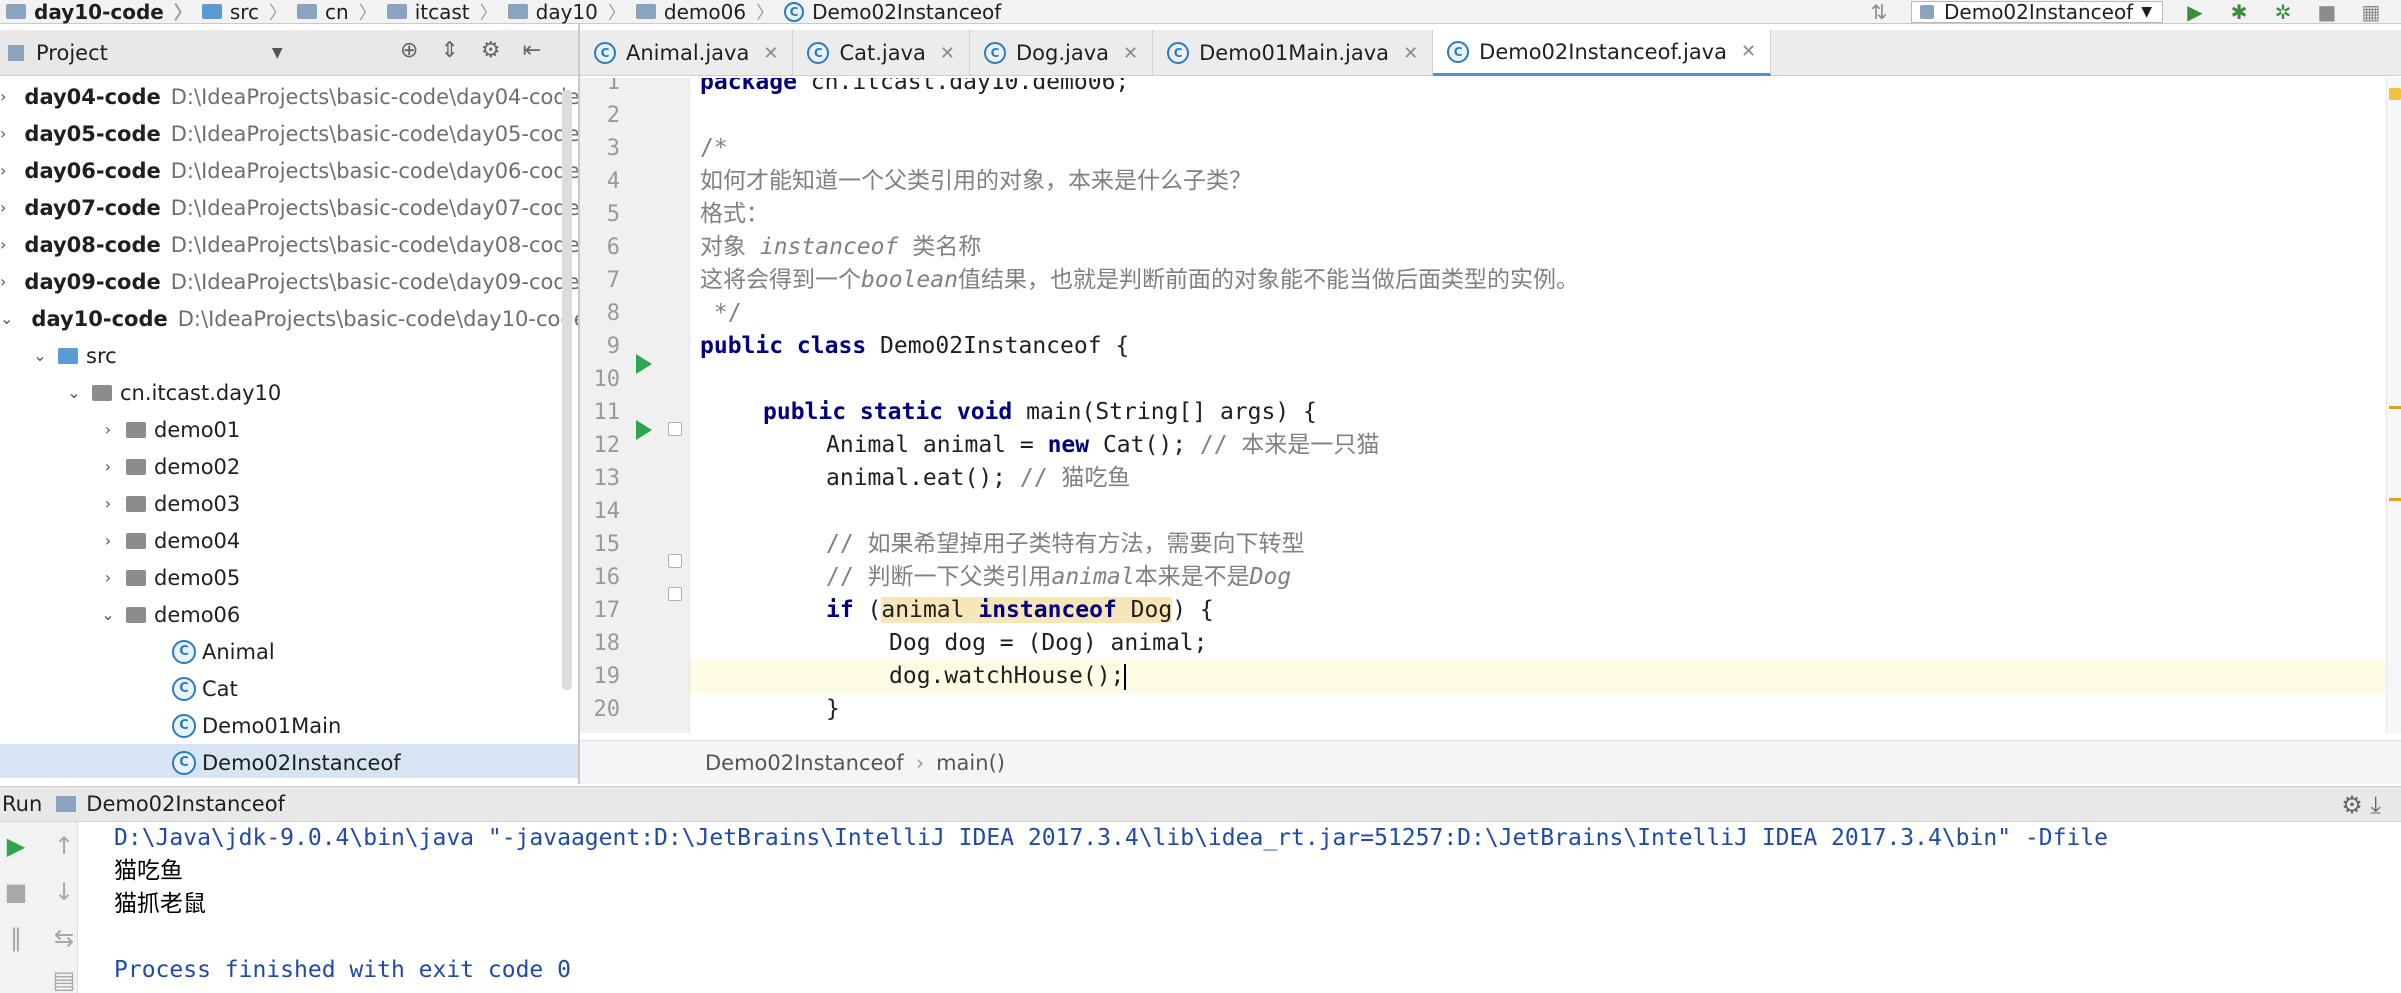 The height and width of the screenshot is (993, 2401). Describe the element at coordinates (64, 892) in the screenshot. I see `down-arrow-icon: ↓` at that location.